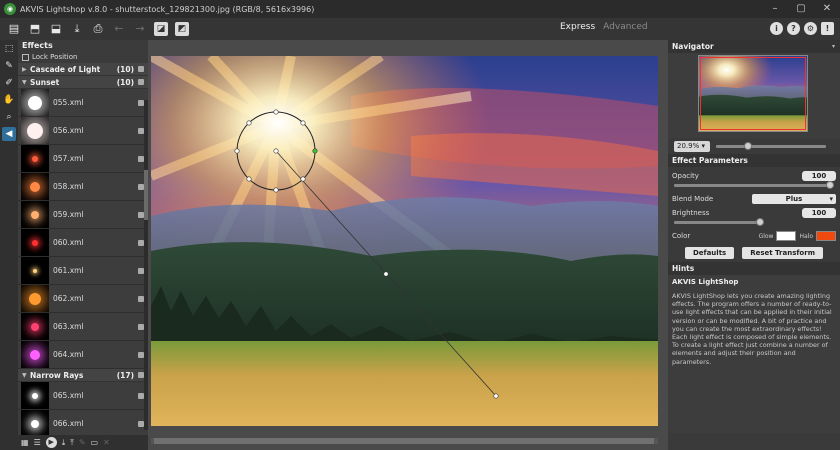 Image resolution: width=840 pixels, height=450 pixels. What do you see at coordinates (77, 29) in the screenshot?
I see `export-icon: ⤓` at bounding box center [77, 29].